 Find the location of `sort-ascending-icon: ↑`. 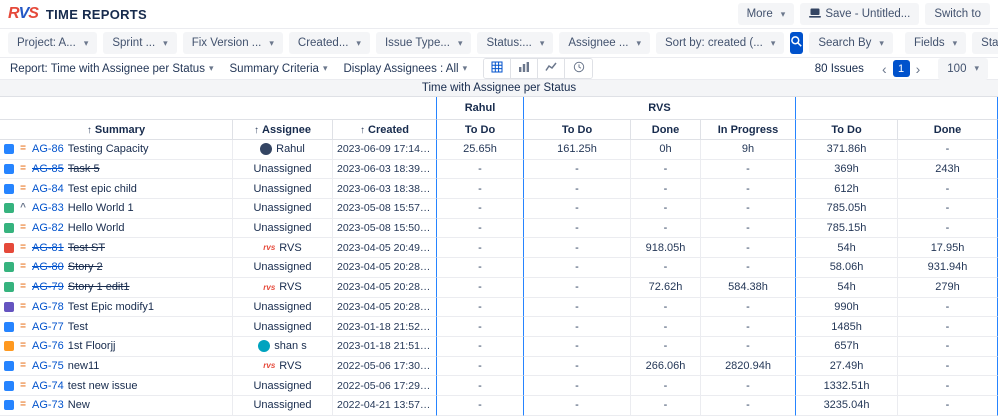

sort-ascending-icon: ↑ is located at coordinates (363, 130).